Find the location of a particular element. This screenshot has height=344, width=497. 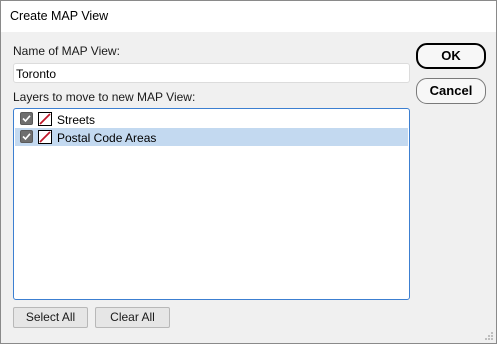

layer-name: Postal Code Areas is located at coordinates (107, 138).